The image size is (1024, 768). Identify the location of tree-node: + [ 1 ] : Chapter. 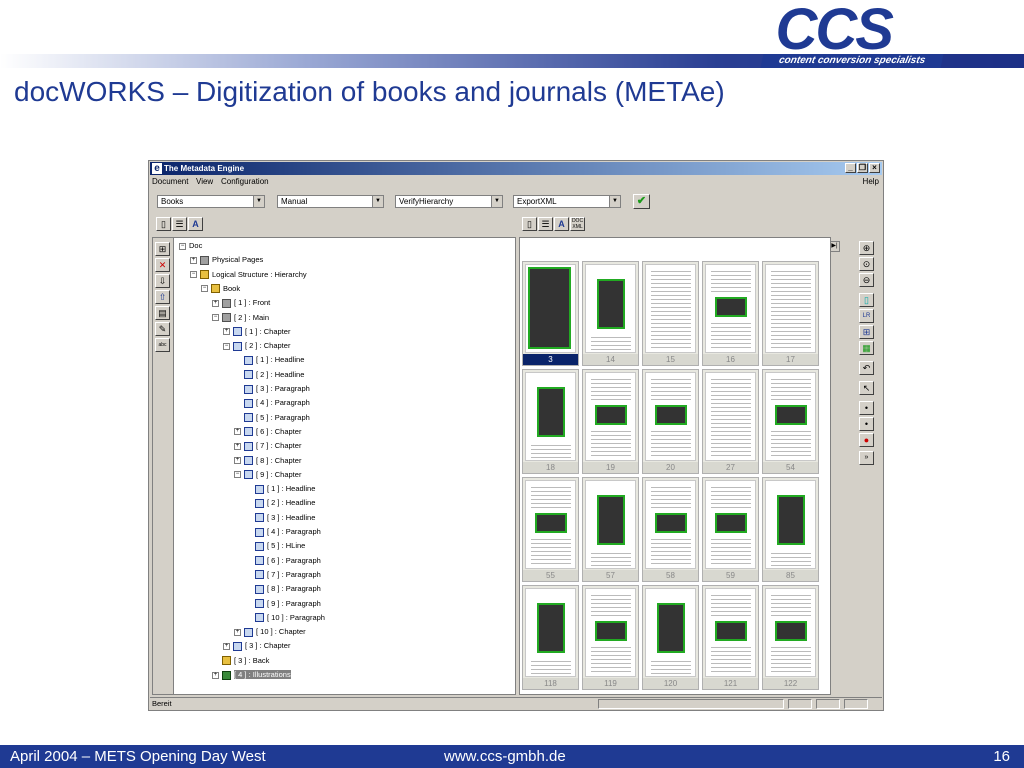
(256, 332).